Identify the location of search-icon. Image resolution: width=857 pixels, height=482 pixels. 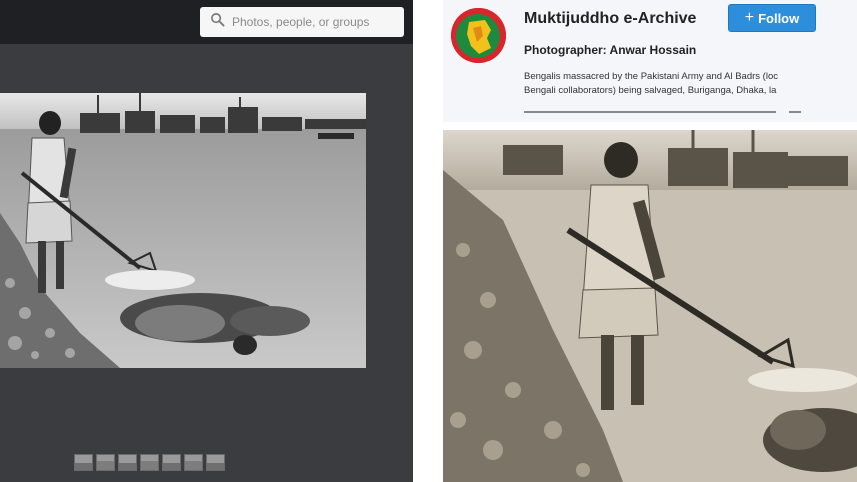
(217, 22).